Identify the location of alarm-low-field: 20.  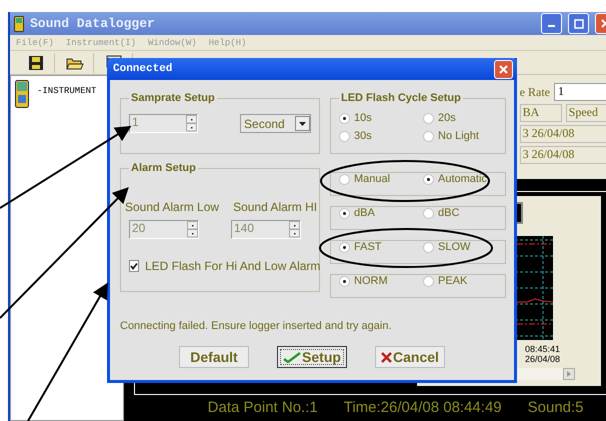
(164, 229).